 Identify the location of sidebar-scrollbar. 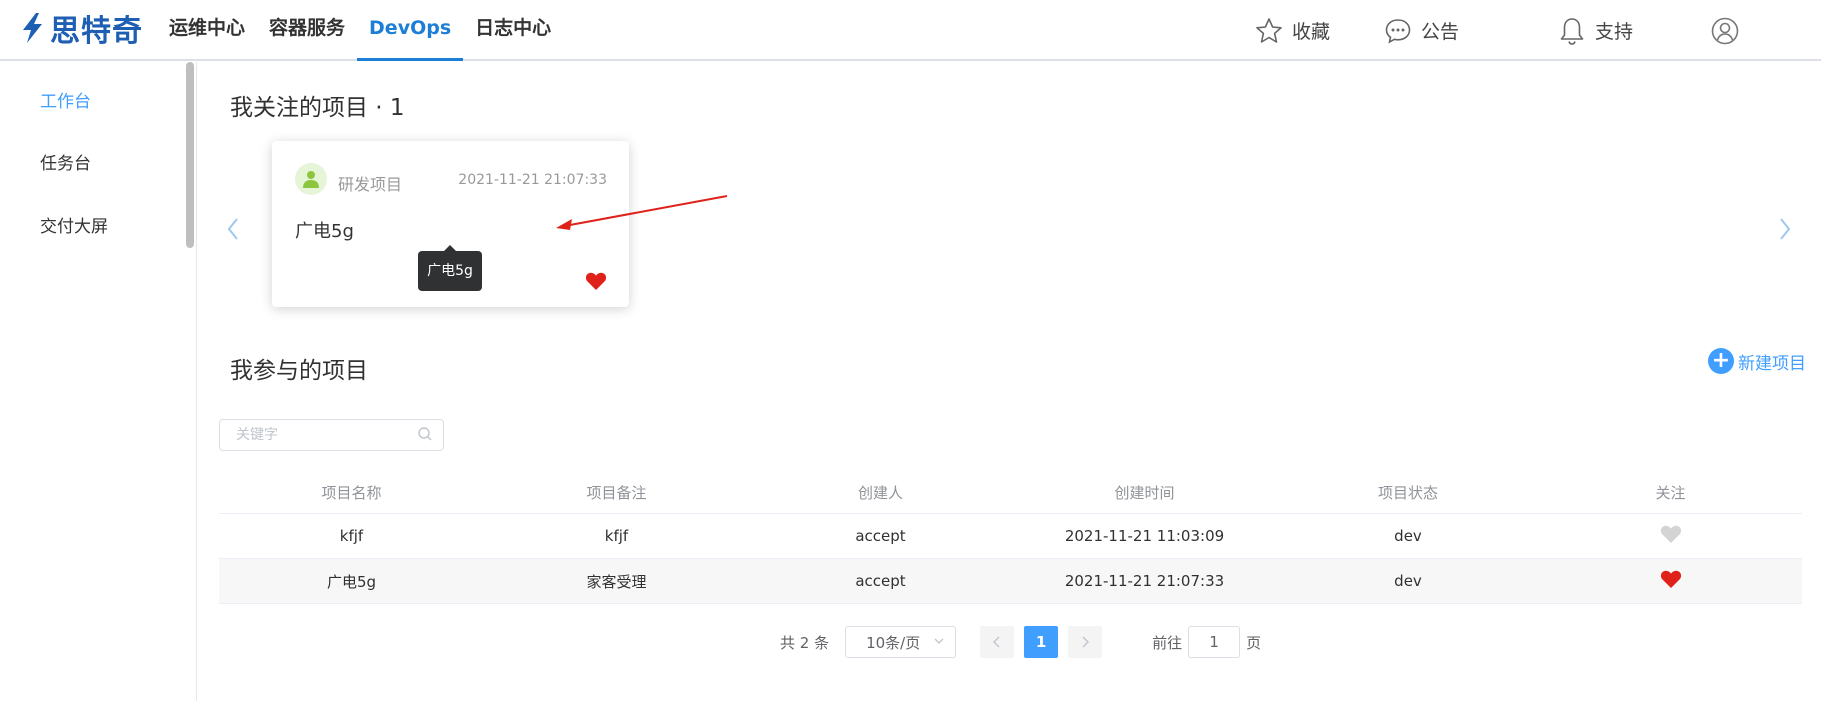
(190, 155).